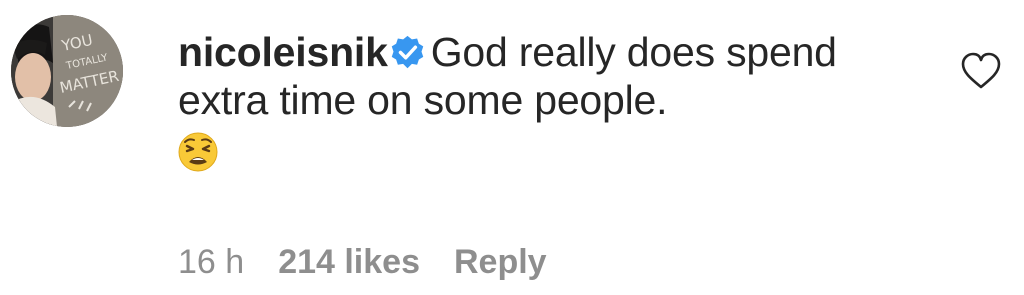 The image size is (1024, 295). What do you see at coordinates (981, 71) in the screenshot?
I see `heart-outline-icon` at bounding box center [981, 71].